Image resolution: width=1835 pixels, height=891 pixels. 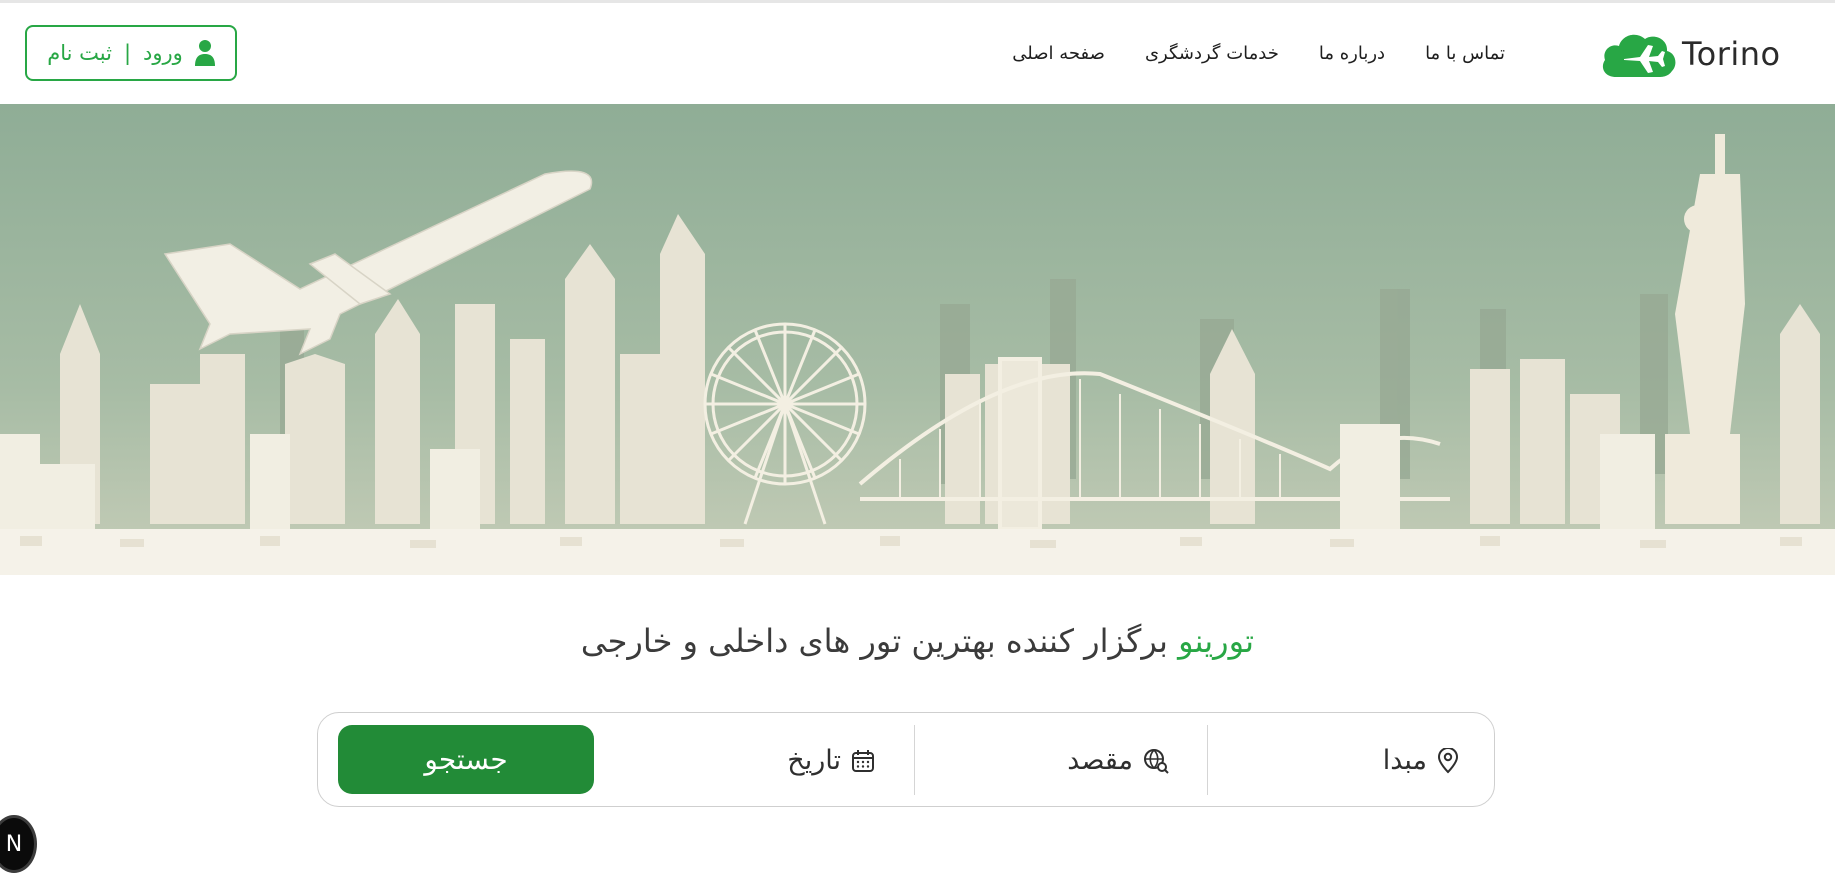 What do you see at coordinates (1465, 53) in the screenshot?
I see `nav-contact: تماس با ما` at bounding box center [1465, 53].